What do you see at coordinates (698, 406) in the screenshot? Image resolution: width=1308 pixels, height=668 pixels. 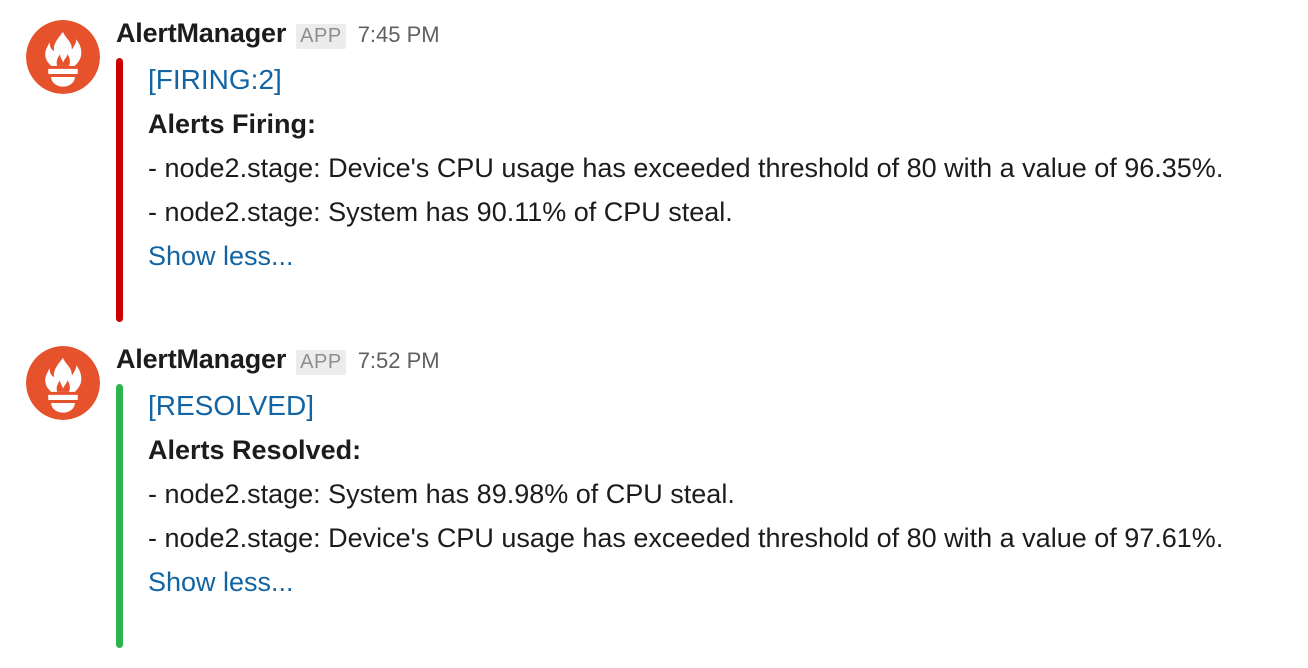 I see `alert-title-link: [RESOLVED]` at bounding box center [698, 406].